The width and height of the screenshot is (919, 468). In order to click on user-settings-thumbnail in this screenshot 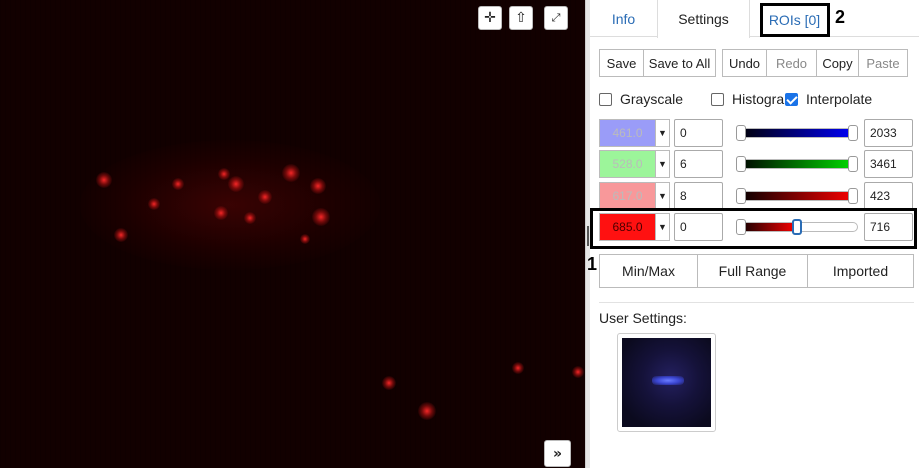, I will do `click(666, 382)`.